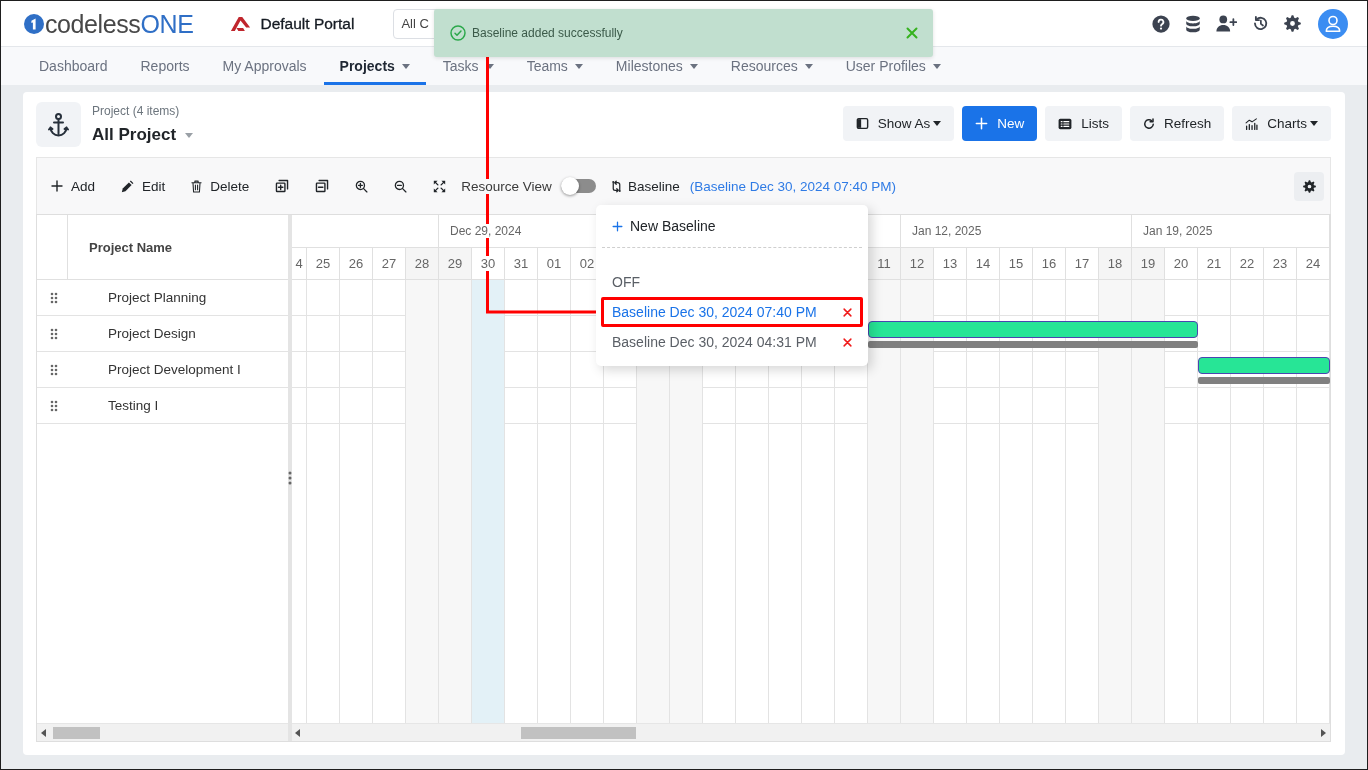 Image resolution: width=1368 pixels, height=770 pixels. Describe the element at coordinates (73, 71) in the screenshot. I see `nav-tab: Dashboard` at that location.